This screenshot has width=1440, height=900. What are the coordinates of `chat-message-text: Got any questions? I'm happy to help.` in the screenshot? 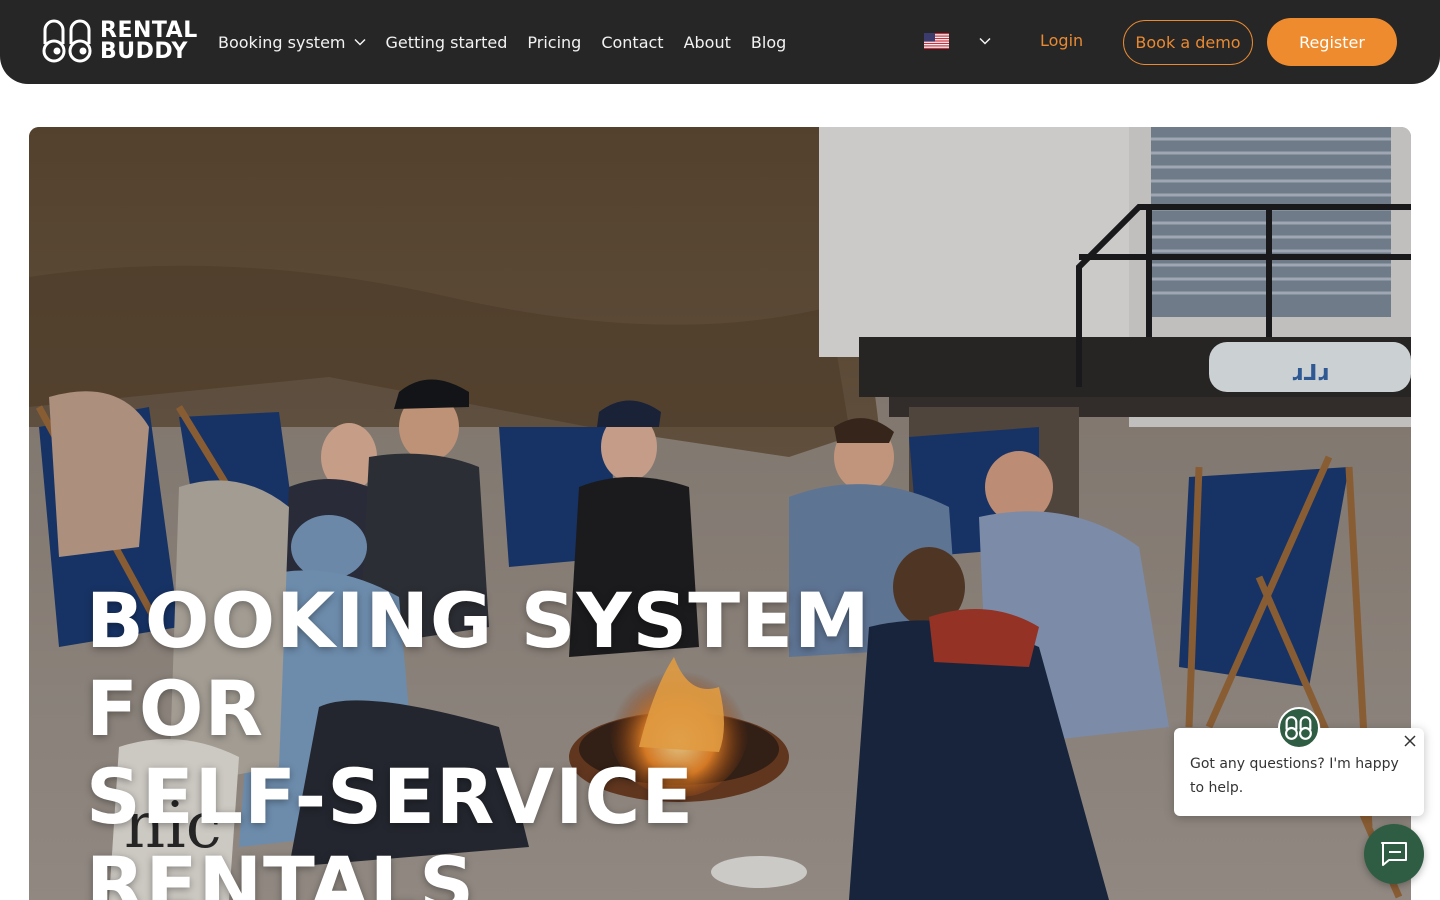 It's located at (1294, 776).